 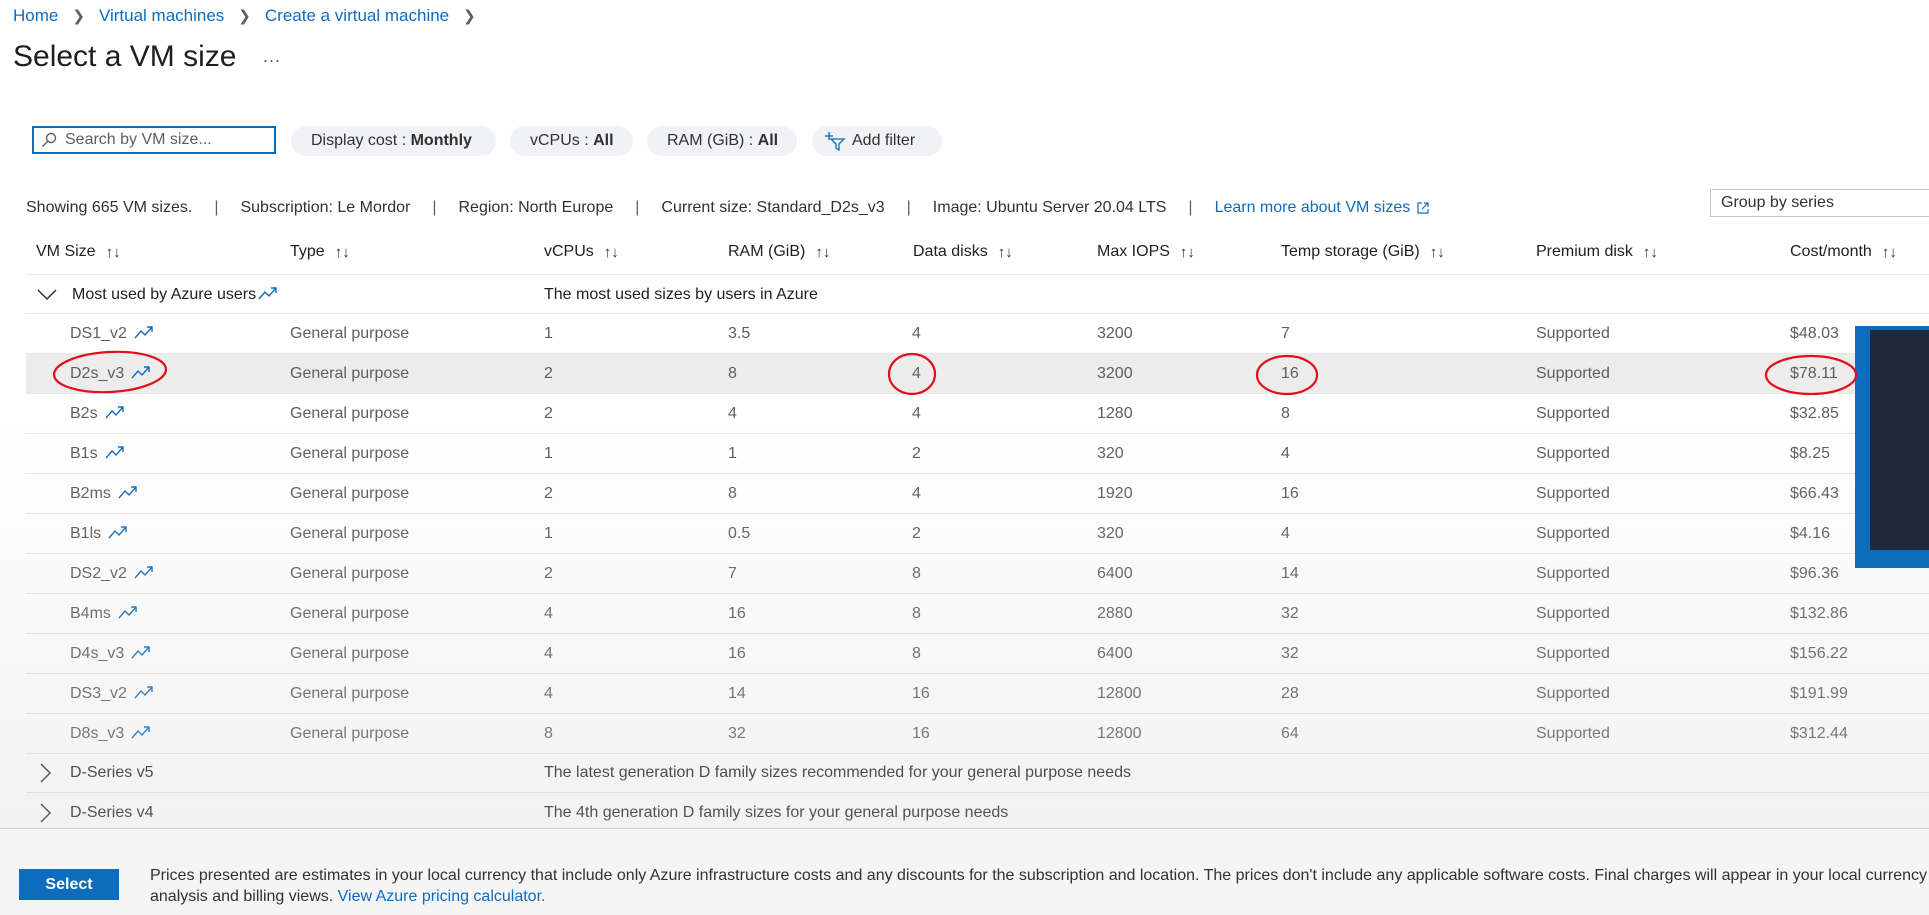 I want to click on chevron-right-icon: ❯, so click(x=244, y=16).